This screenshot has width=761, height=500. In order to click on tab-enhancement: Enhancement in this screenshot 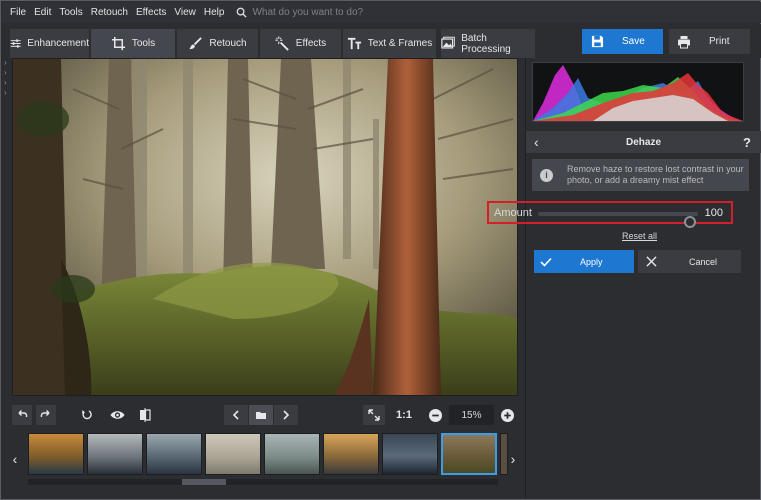, I will do `click(50, 43)`.